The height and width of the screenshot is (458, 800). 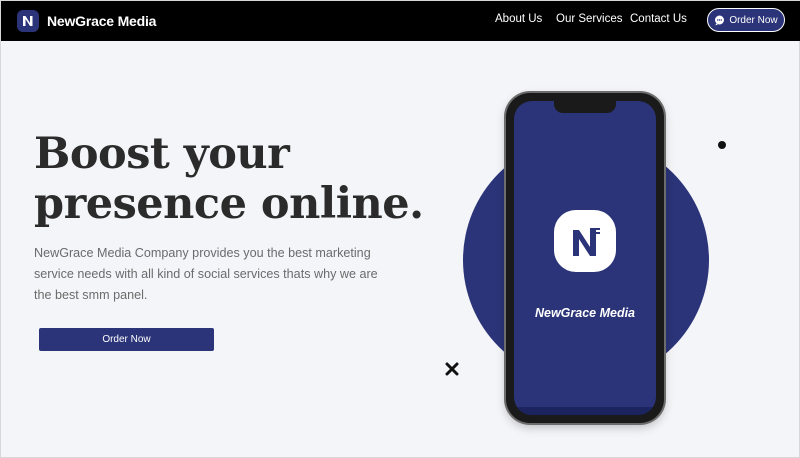 I want to click on hero-order-now-button: Order Now, so click(x=126, y=339).